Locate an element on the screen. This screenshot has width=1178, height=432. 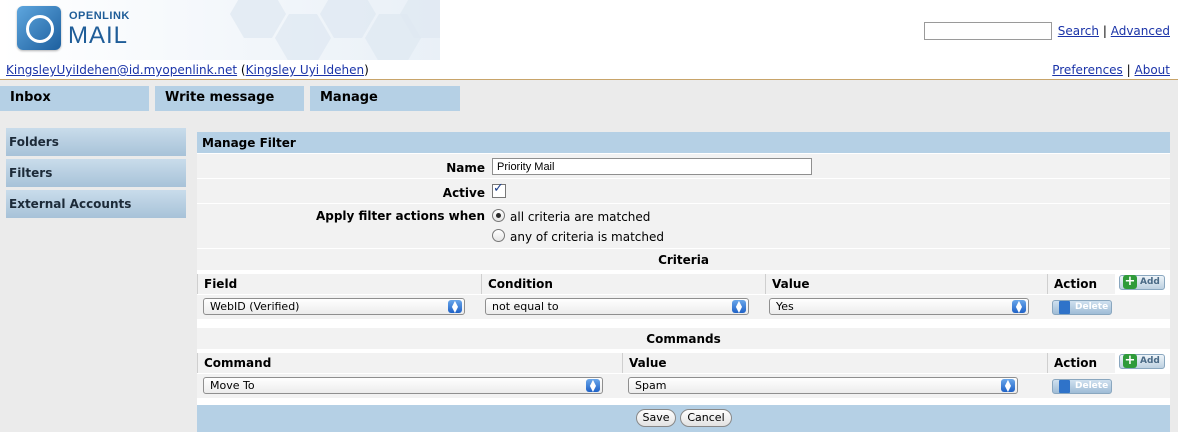
logo-text-bottom: MAIL is located at coordinates (98, 35).